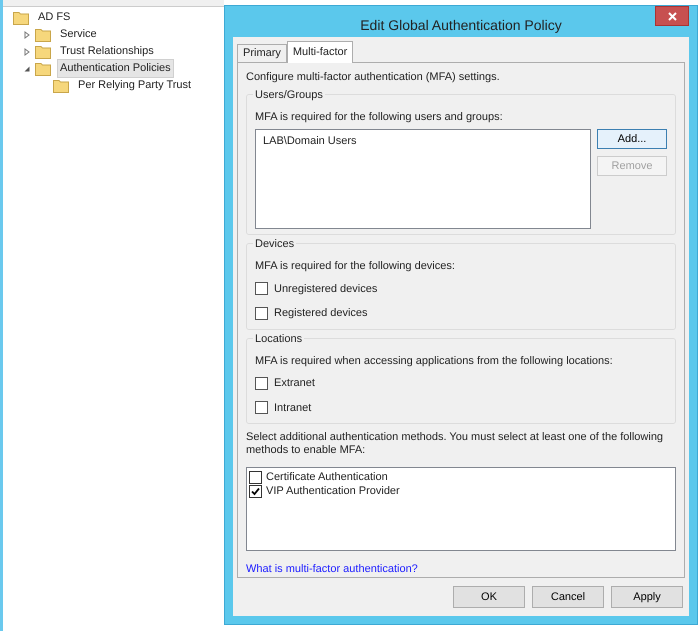 The width and height of the screenshot is (698, 631). Describe the element at coordinates (434, 360) in the screenshot. I see `group-description: MFA is required when accessing applications from the following locations:` at that location.